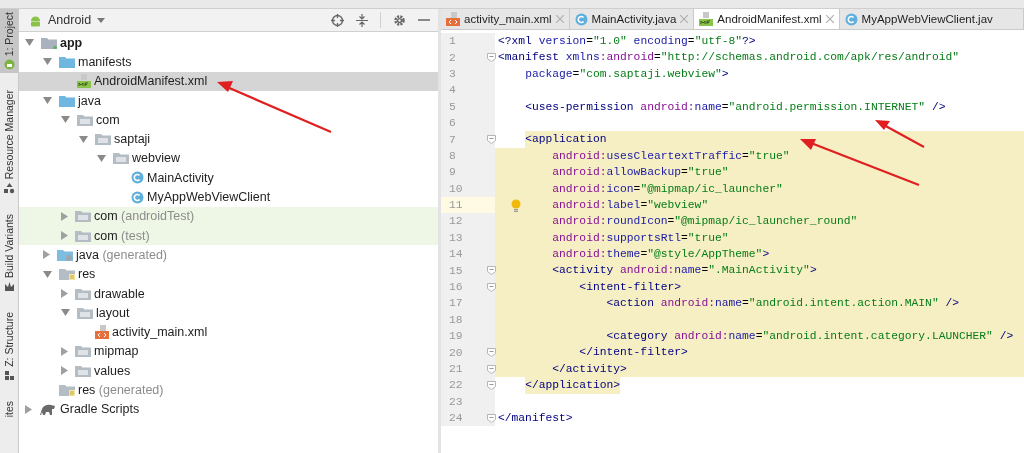 The height and width of the screenshot is (453, 1024). Describe the element at coordinates (228, 216) in the screenshot. I see `tree-item: com (androidTest)` at that location.